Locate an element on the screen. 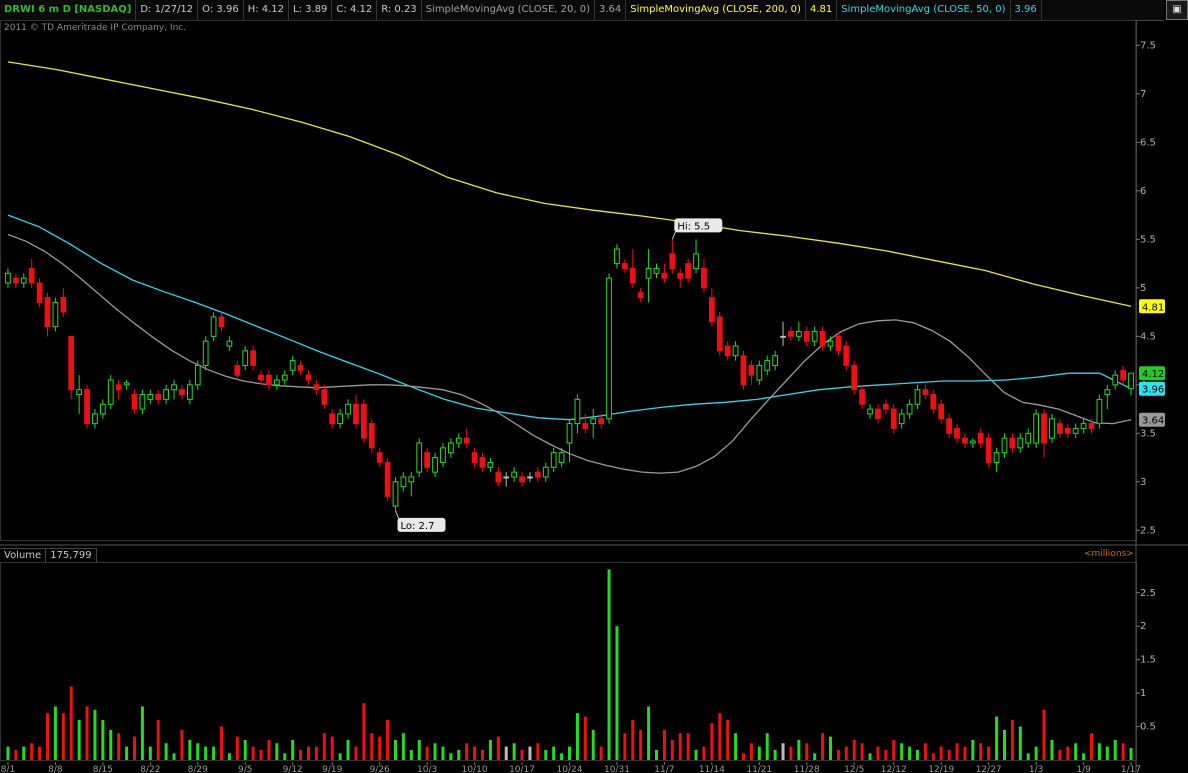  volume-units: <millions> is located at coordinates (1109, 554).